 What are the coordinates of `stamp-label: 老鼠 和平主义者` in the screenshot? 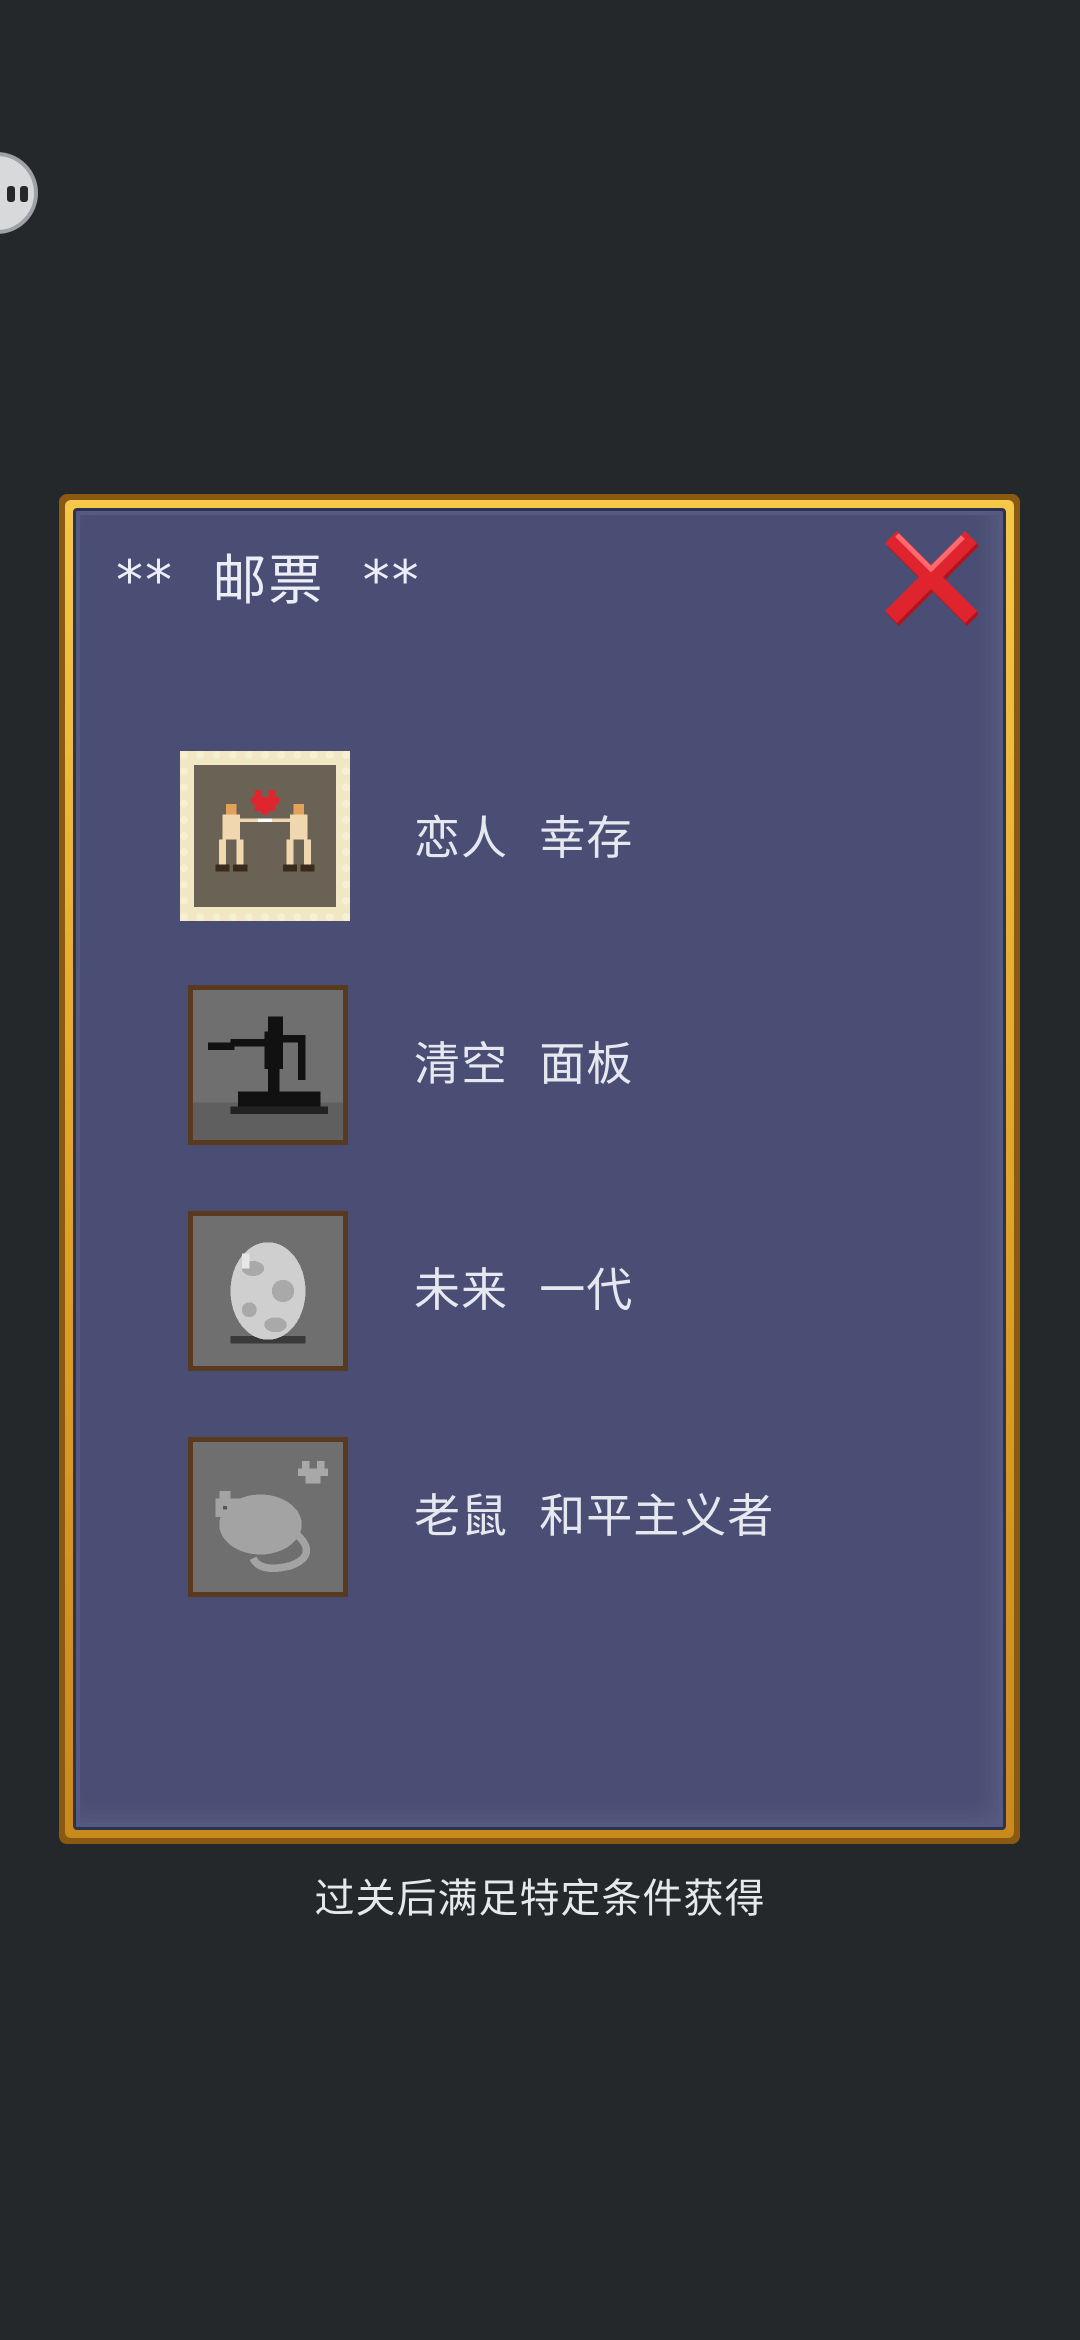 It's located at (594, 1516).